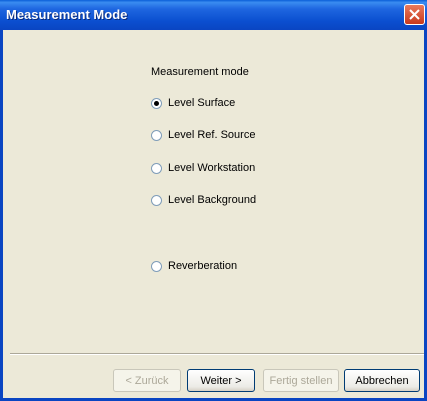 The height and width of the screenshot is (401, 427). I want to click on option-level-workstation: Level Workstation, so click(203, 168).